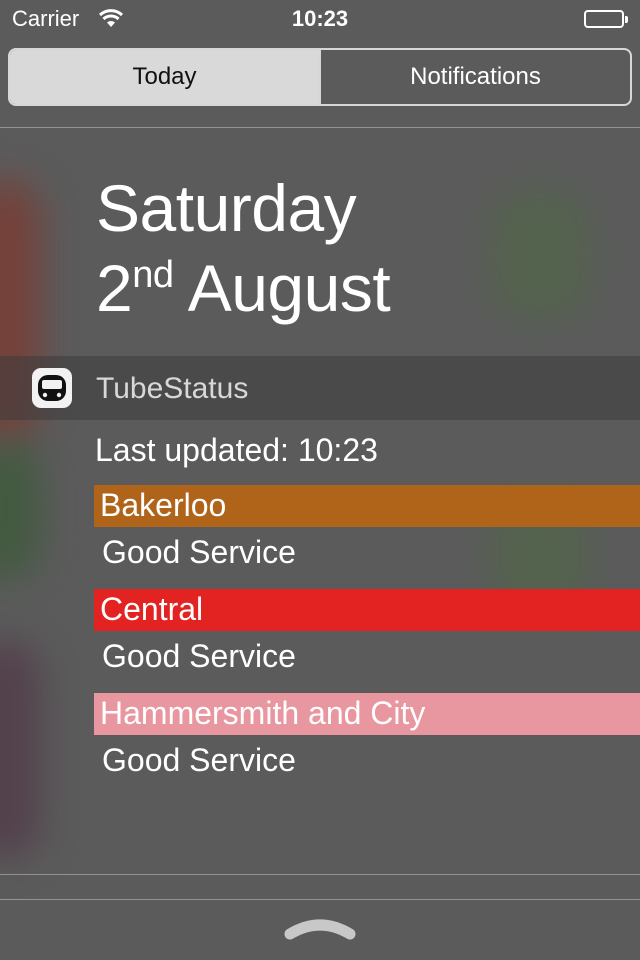  What do you see at coordinates (320, 388) in the screenshot?
I see `widget-header: TubeStatus` at bounding box center [320, 388].